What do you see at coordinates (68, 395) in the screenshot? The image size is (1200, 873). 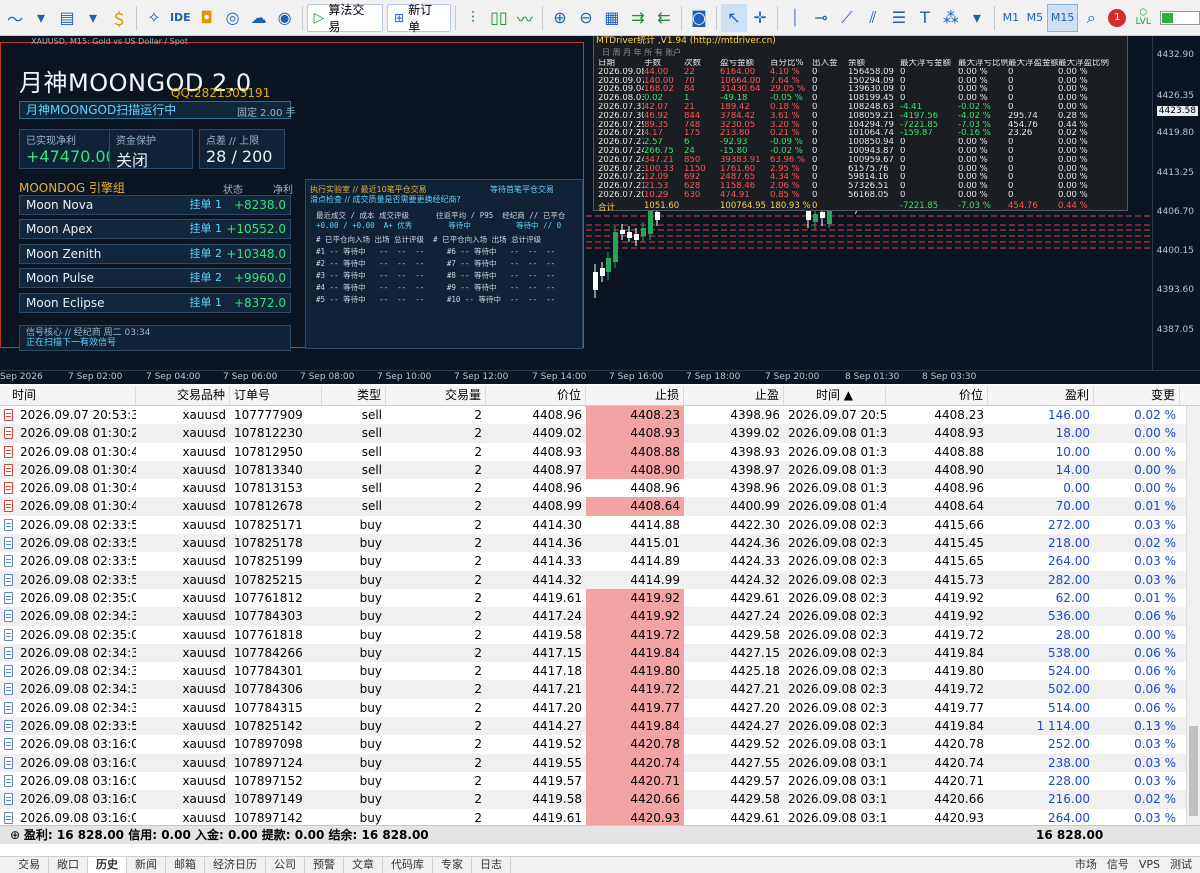 I see `column-header: 时间` at bounding box center [68, 395].